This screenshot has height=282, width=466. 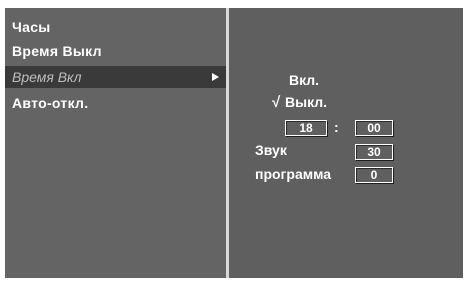 What do you see at coordinates (293, 174) in the screenshot?
I see `program-label: программа` at bounding box center [293, 174].